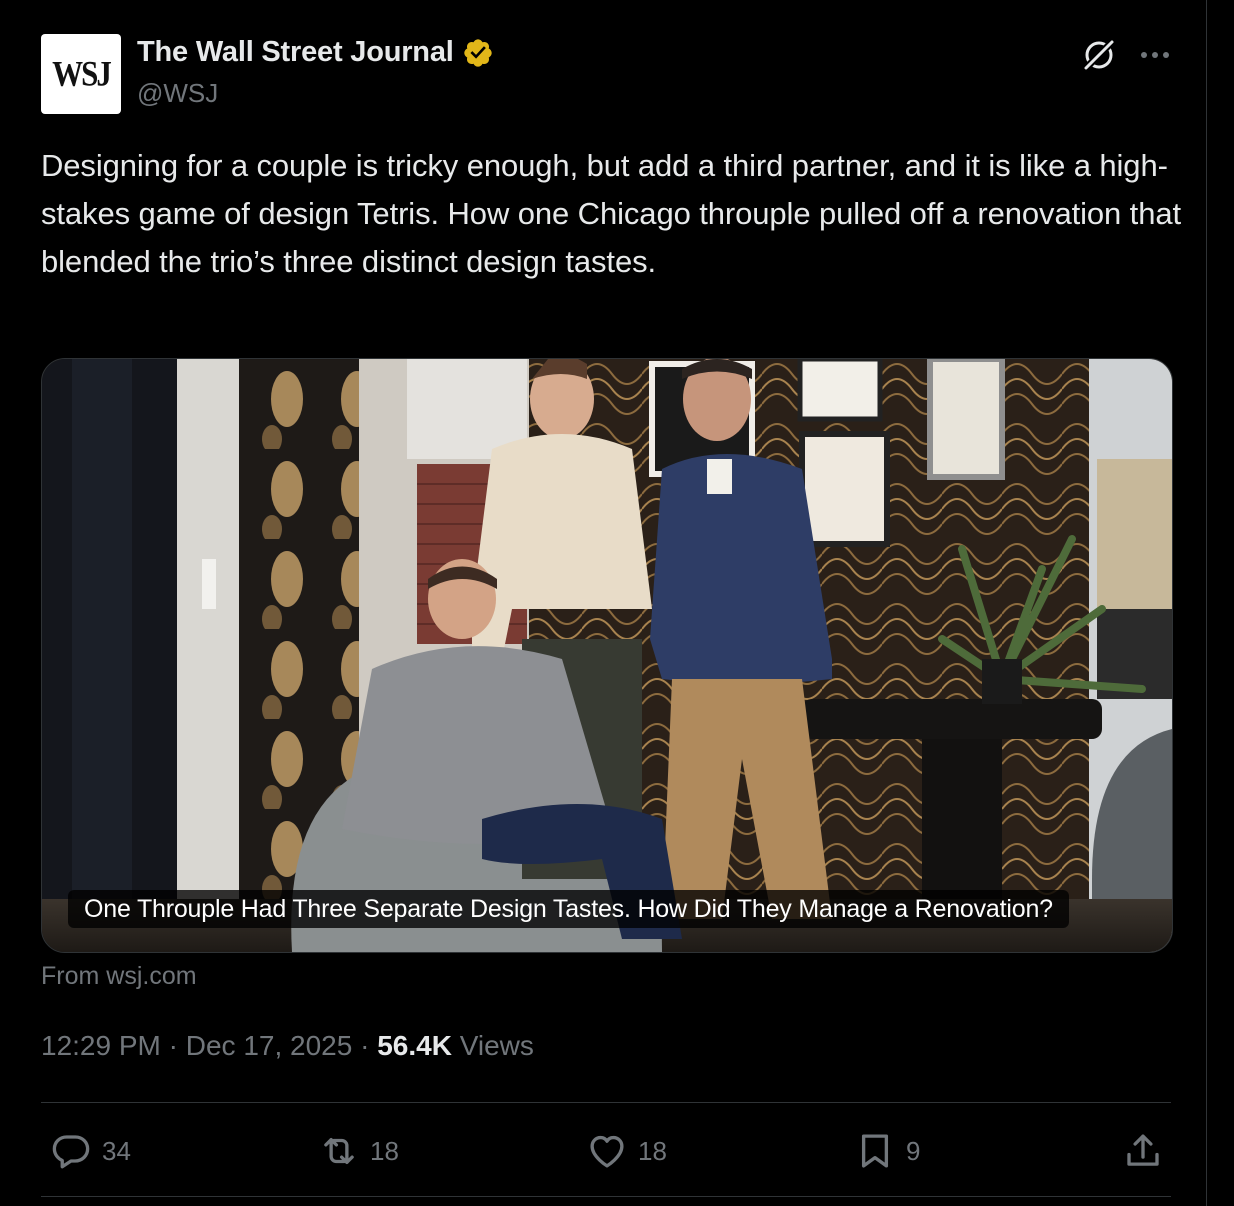 The height and width of the screenshot is (1206, 1234). I want to click on views-count: 56.4K, so click(414, 1045).